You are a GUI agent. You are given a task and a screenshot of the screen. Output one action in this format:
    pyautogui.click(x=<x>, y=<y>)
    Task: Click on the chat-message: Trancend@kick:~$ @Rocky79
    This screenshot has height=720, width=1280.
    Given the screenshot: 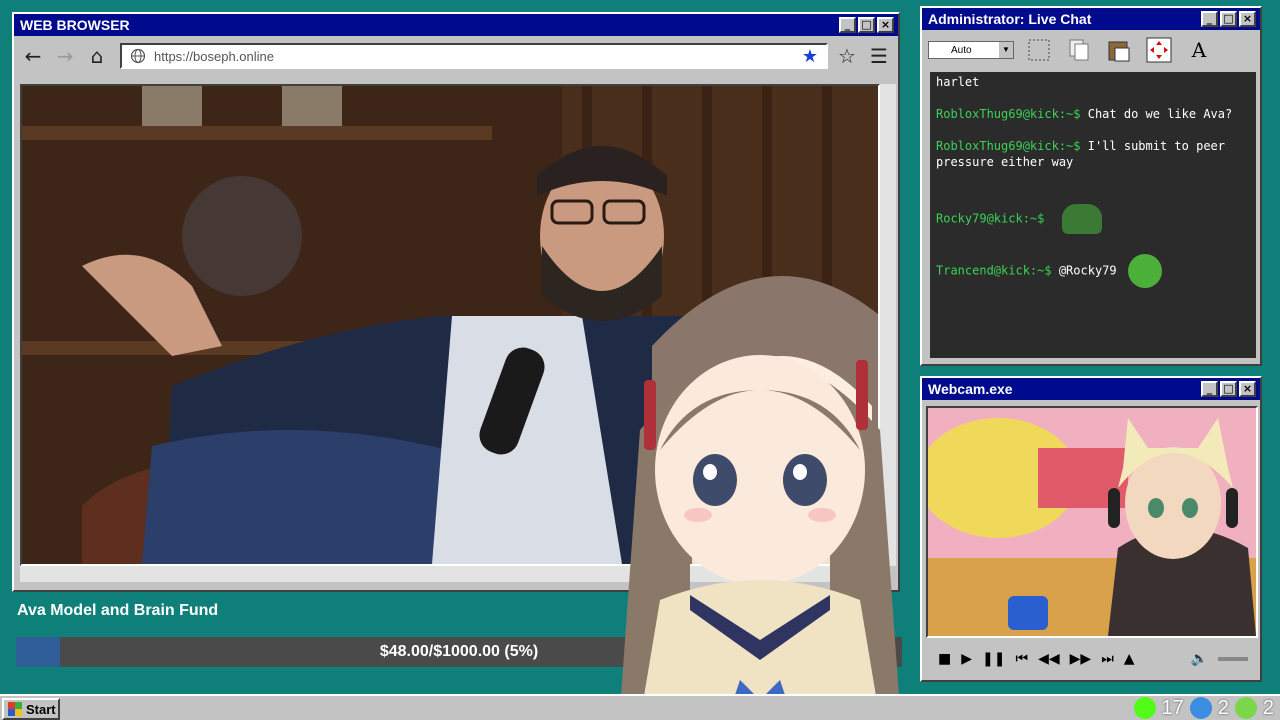 What is the action you would take?
    pyautogui.click(x=1093, y=271)
    